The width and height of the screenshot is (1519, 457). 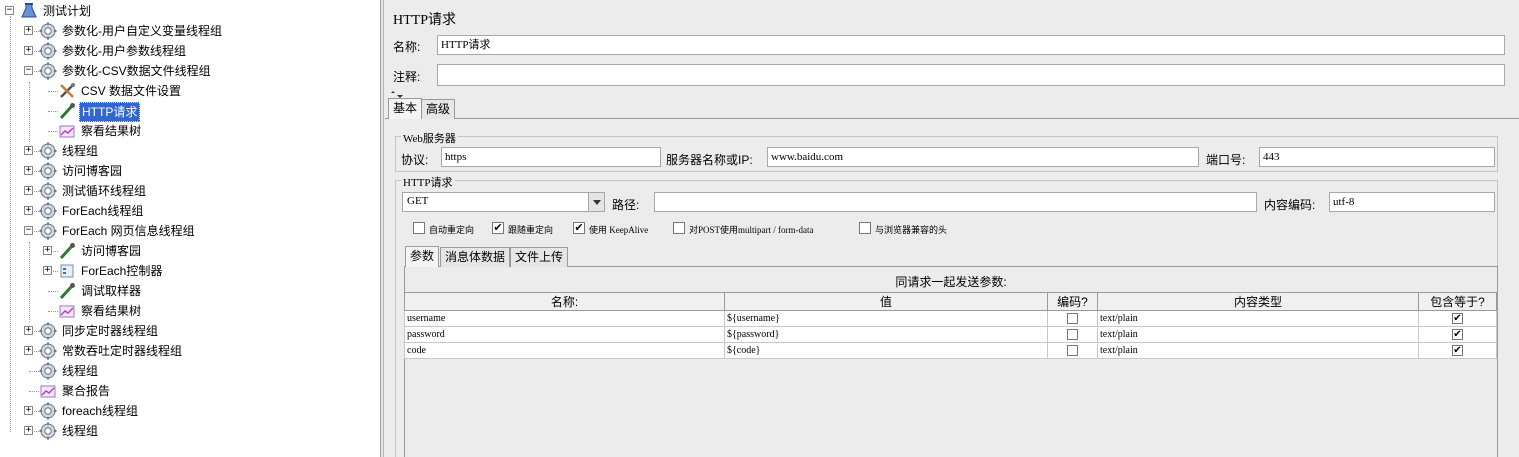 I want to click on option-label: 与浏览器兼容的头, so click(x=911, y=230).